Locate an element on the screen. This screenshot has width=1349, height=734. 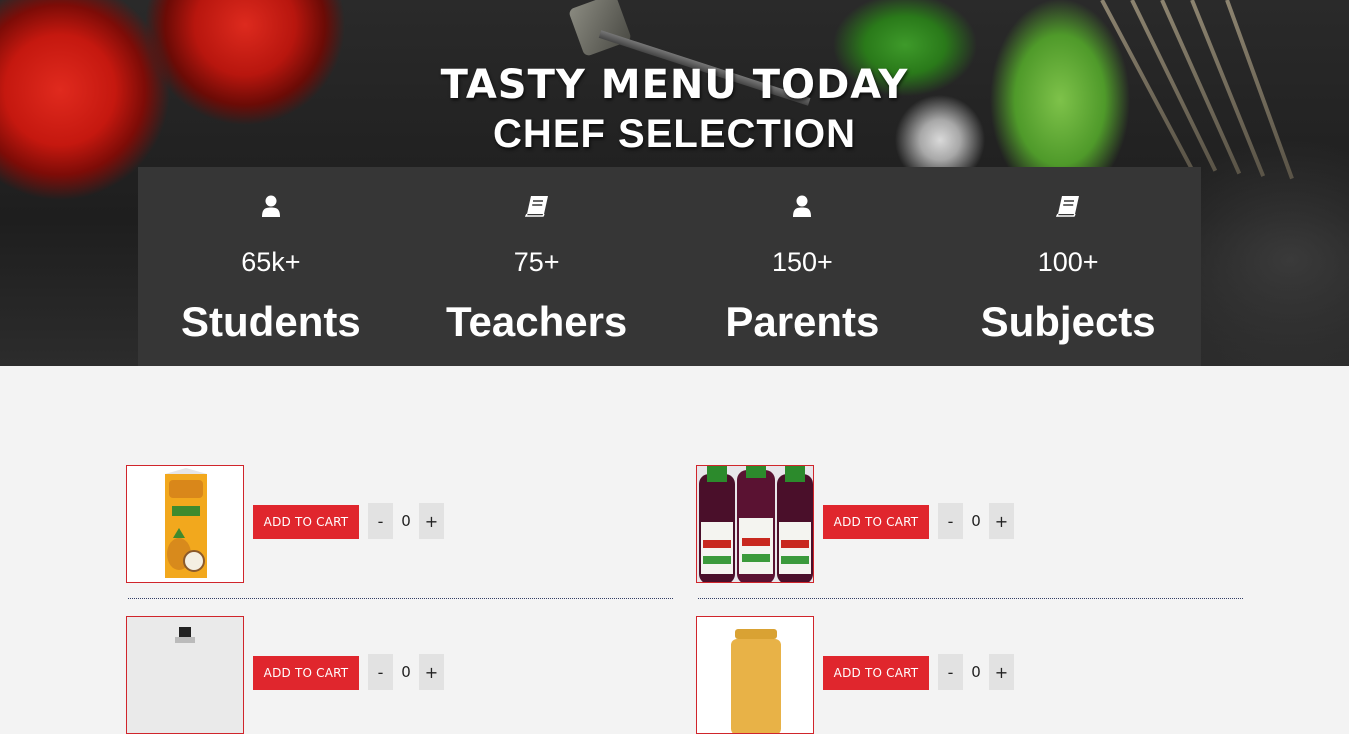
zobo-bottles-image is located at coordinates (755, 524).